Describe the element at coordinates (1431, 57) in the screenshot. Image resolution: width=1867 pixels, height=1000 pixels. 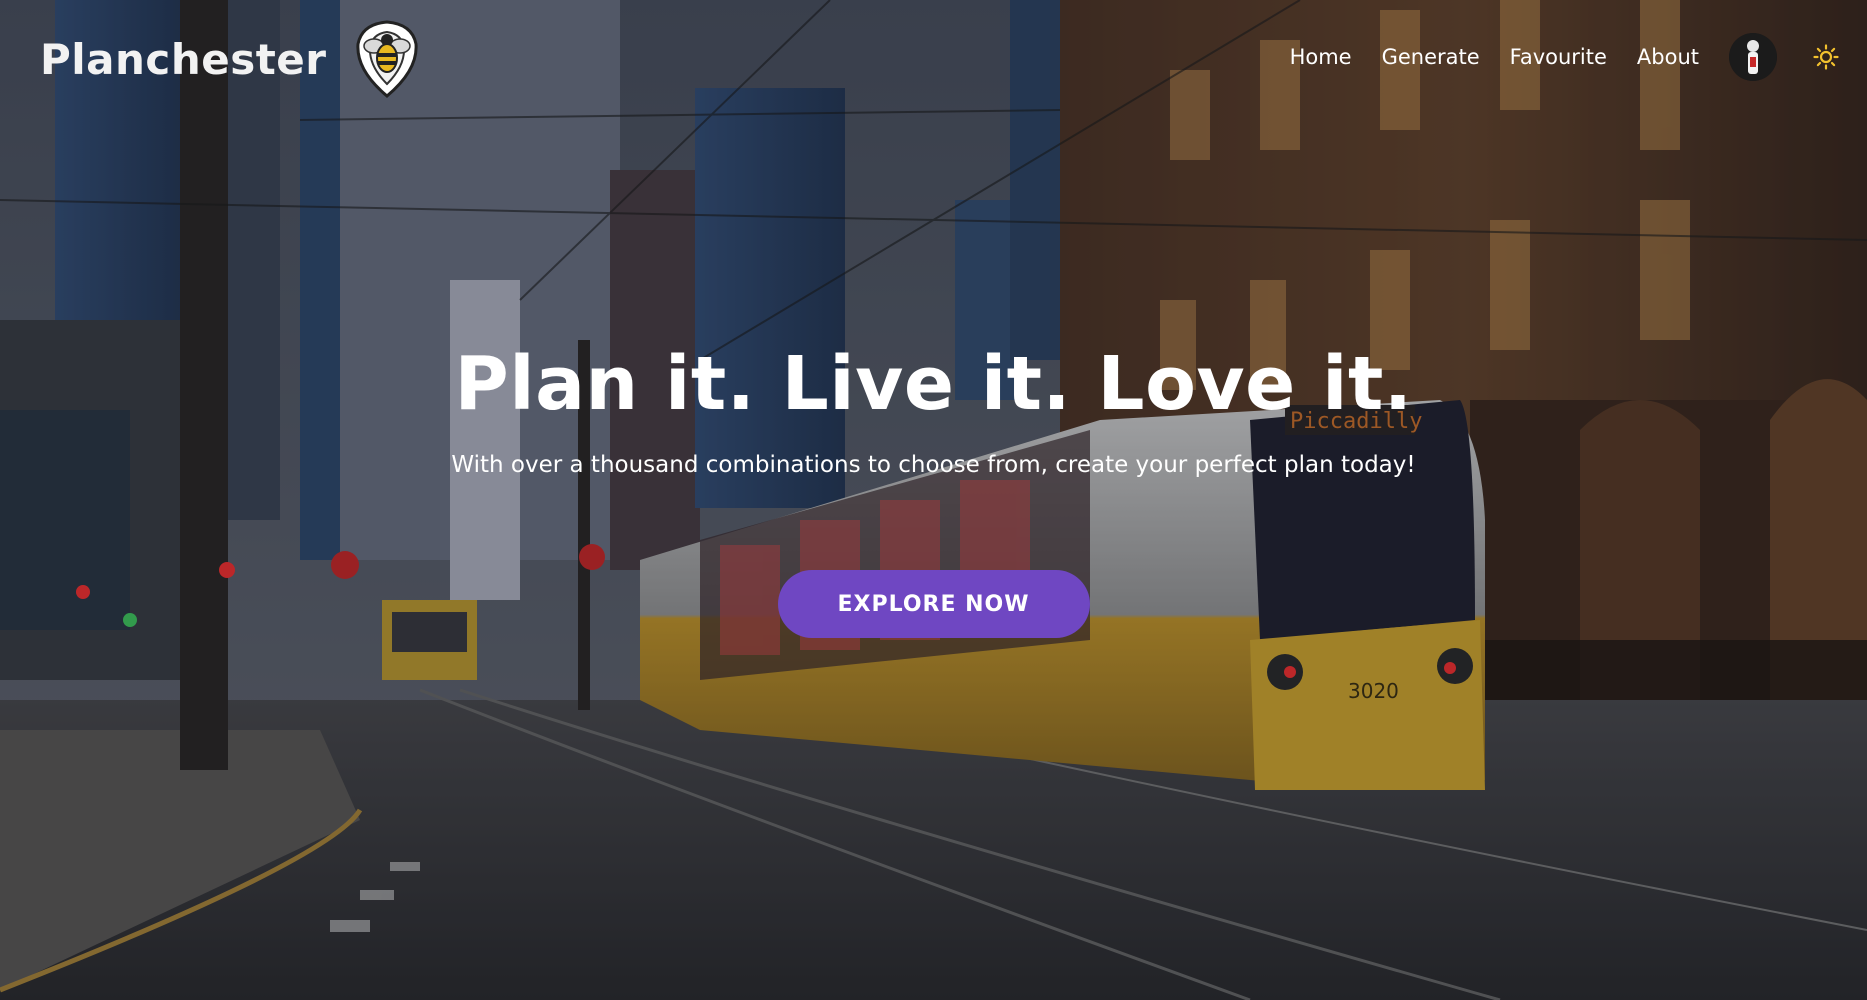
I see `nav-generate: Generate` at that location.